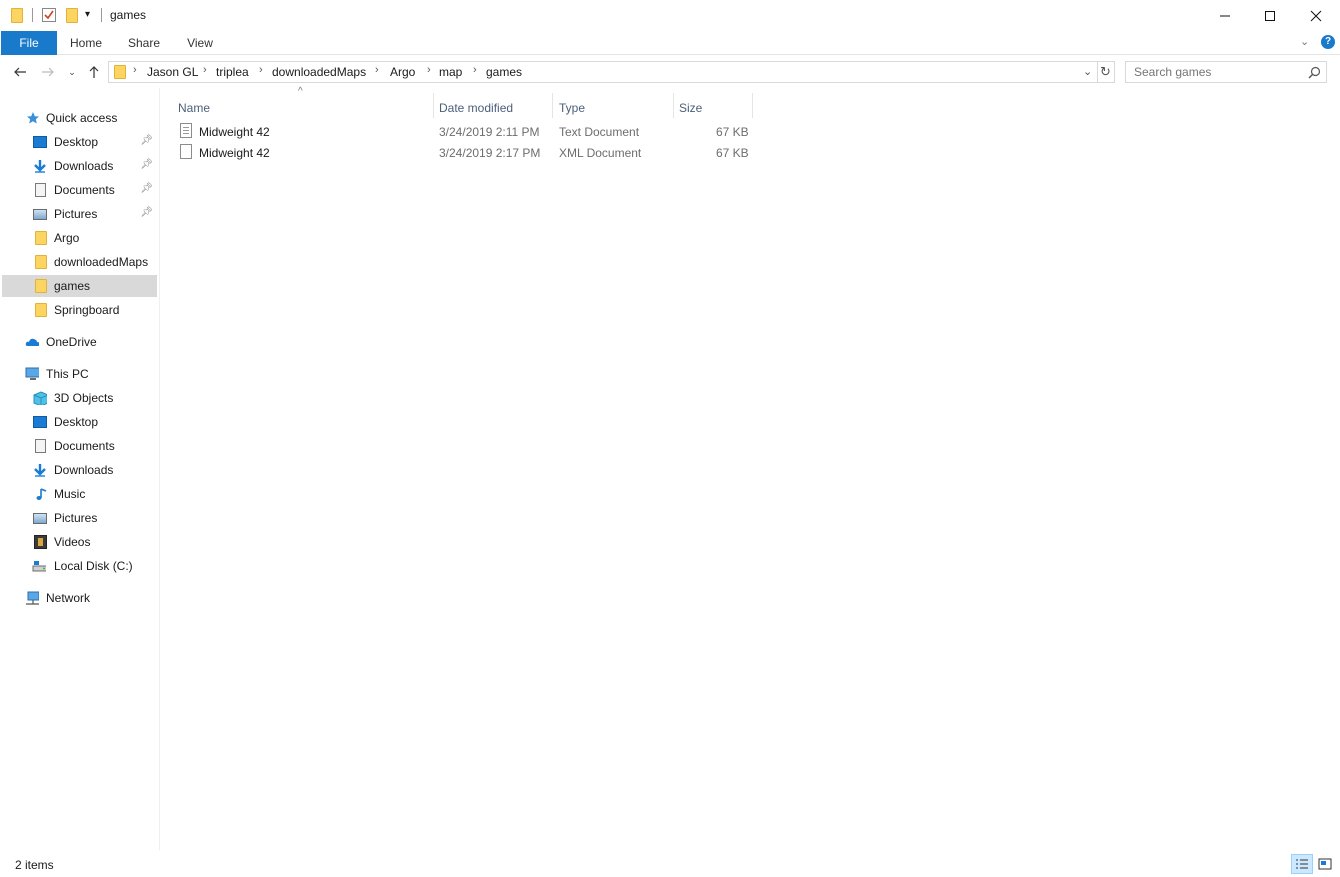 The image size is (1340, 877). Describe the element at coordinates (79, 542) in the screenshot. I see `nav-item-videos: Videos` at that location.